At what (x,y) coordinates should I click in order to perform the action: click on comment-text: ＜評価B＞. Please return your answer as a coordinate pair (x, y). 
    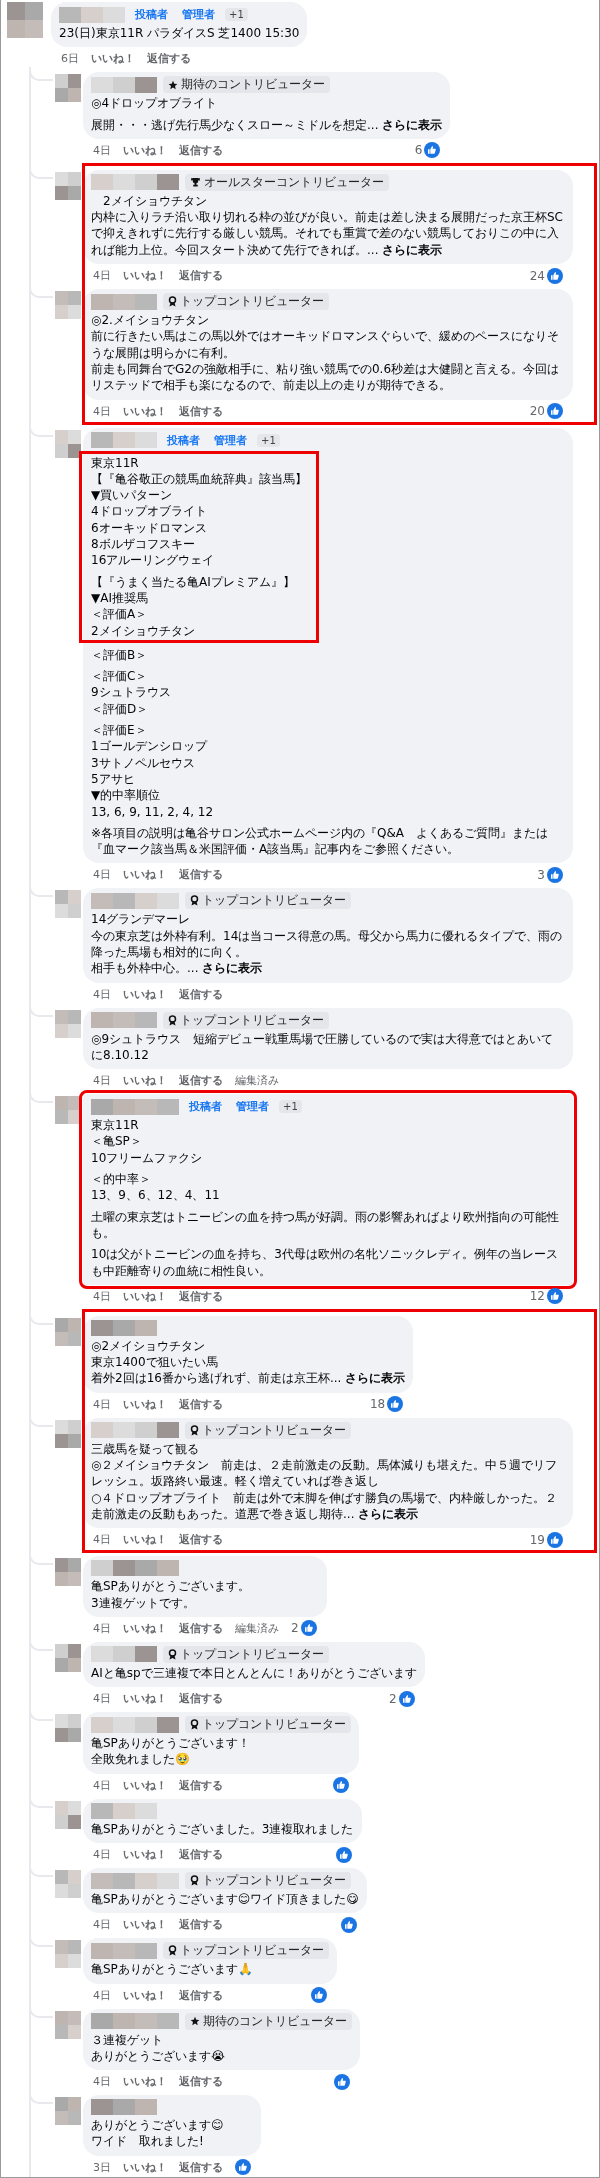
    Looking at the image, I should click on (120, 655).